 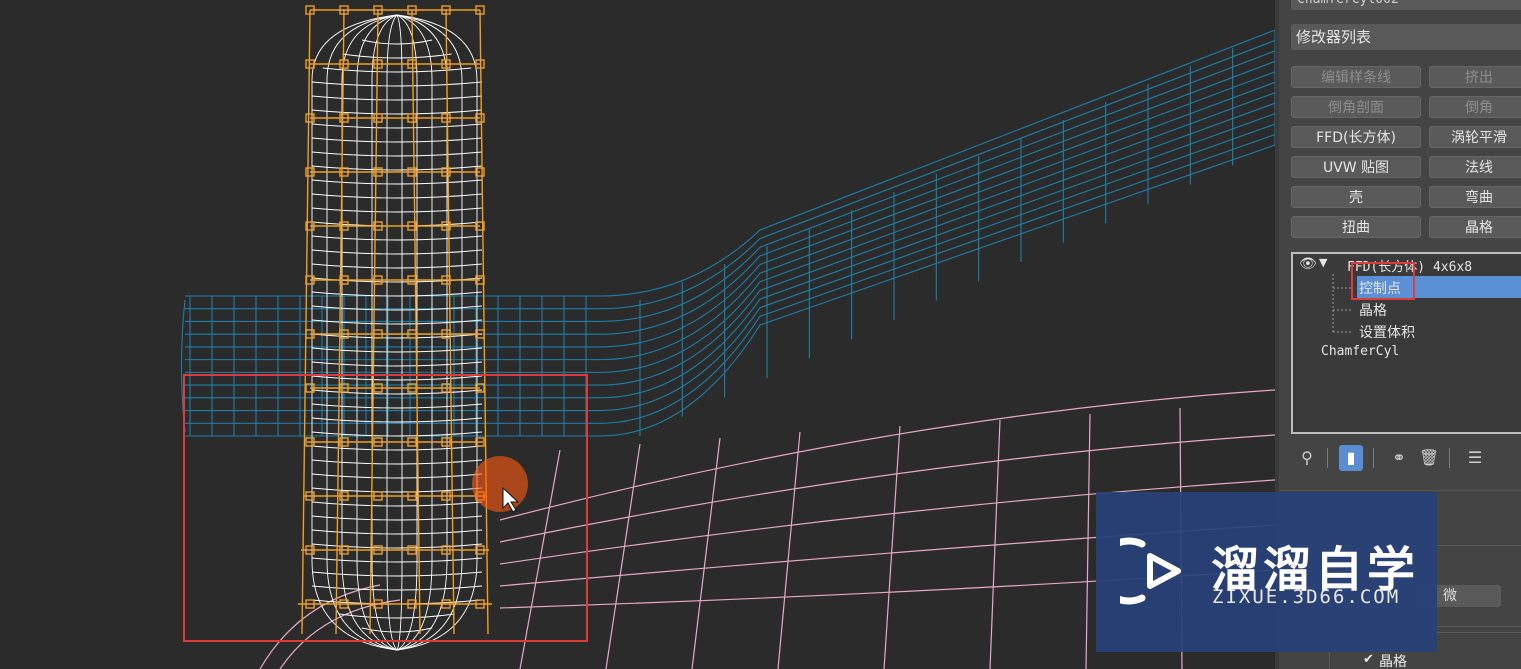 I want to click on divider, so click(x=1400, y=490).